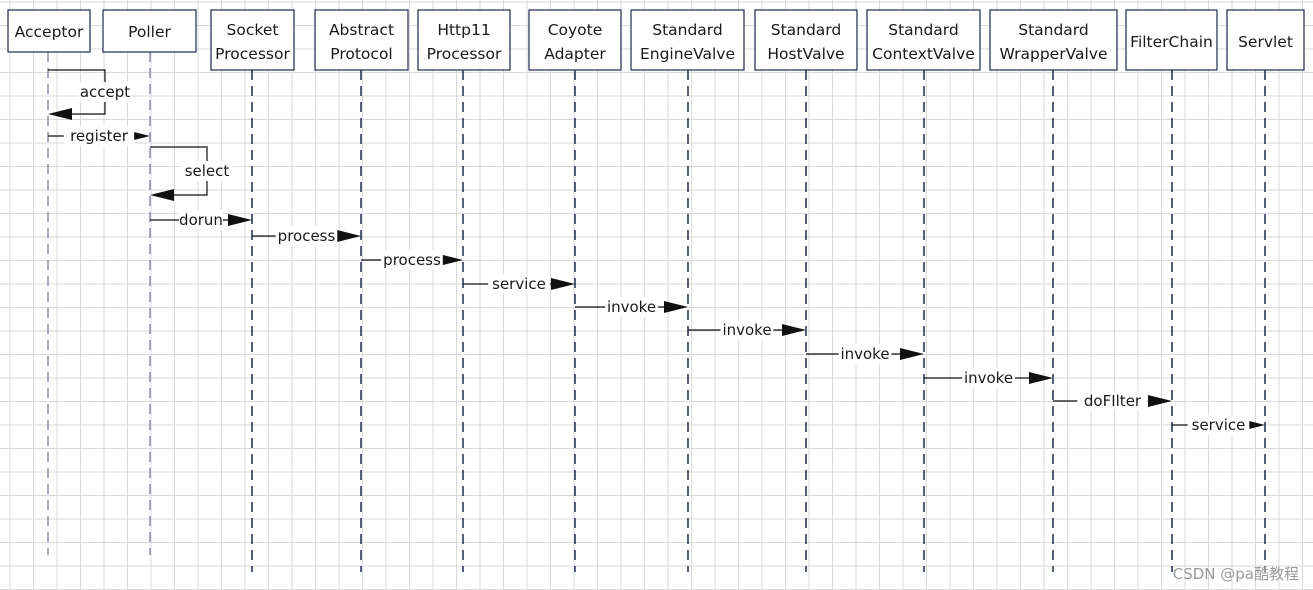  I want to click on participant-label: Http11, so click(463, 30).